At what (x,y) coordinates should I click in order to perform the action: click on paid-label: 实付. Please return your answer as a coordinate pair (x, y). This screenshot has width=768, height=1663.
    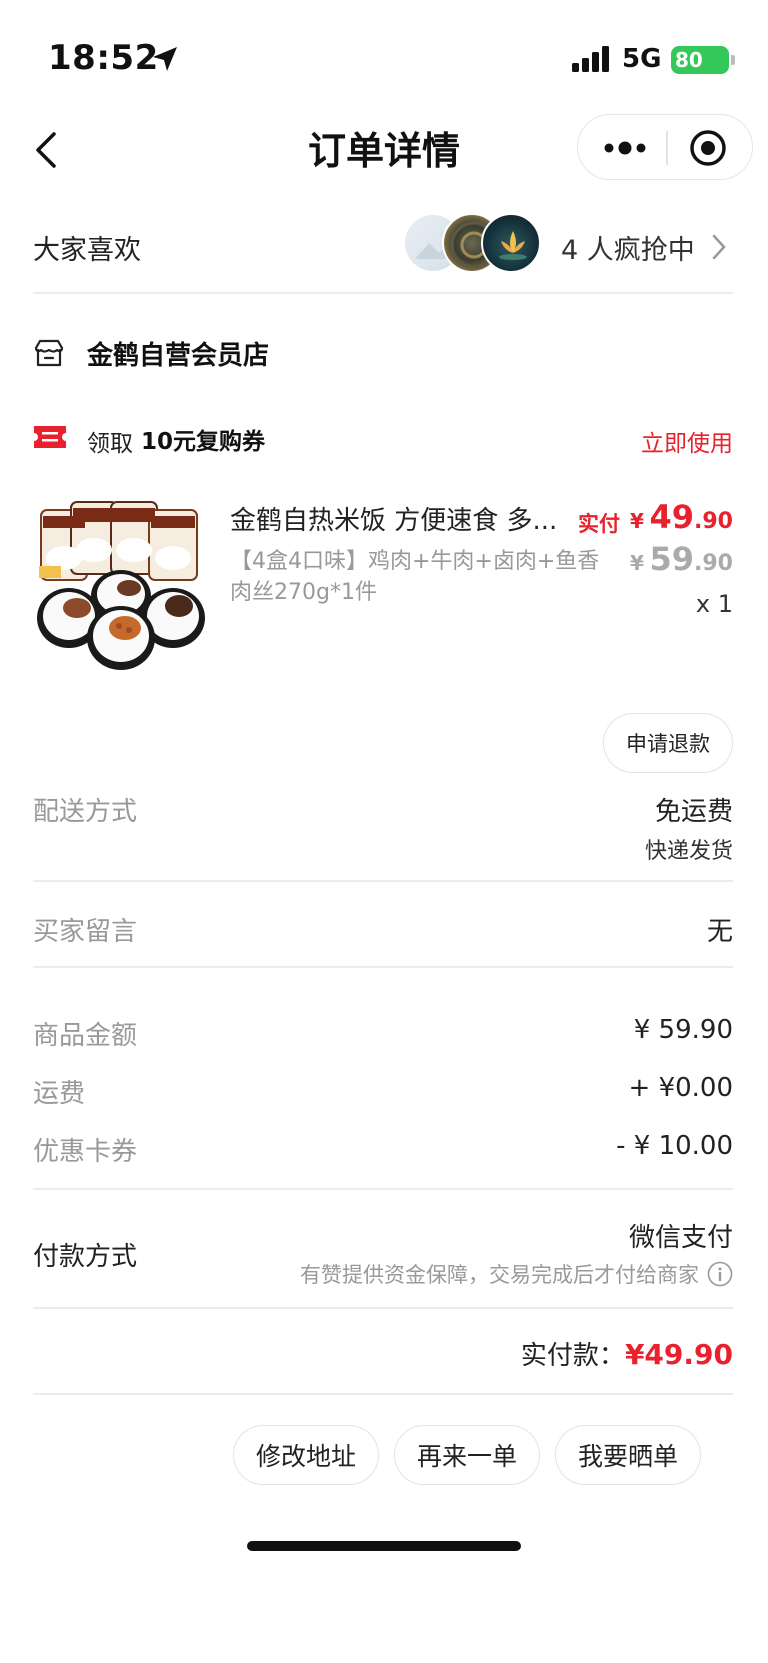
    Looking at the image, I should click on (599, 524).